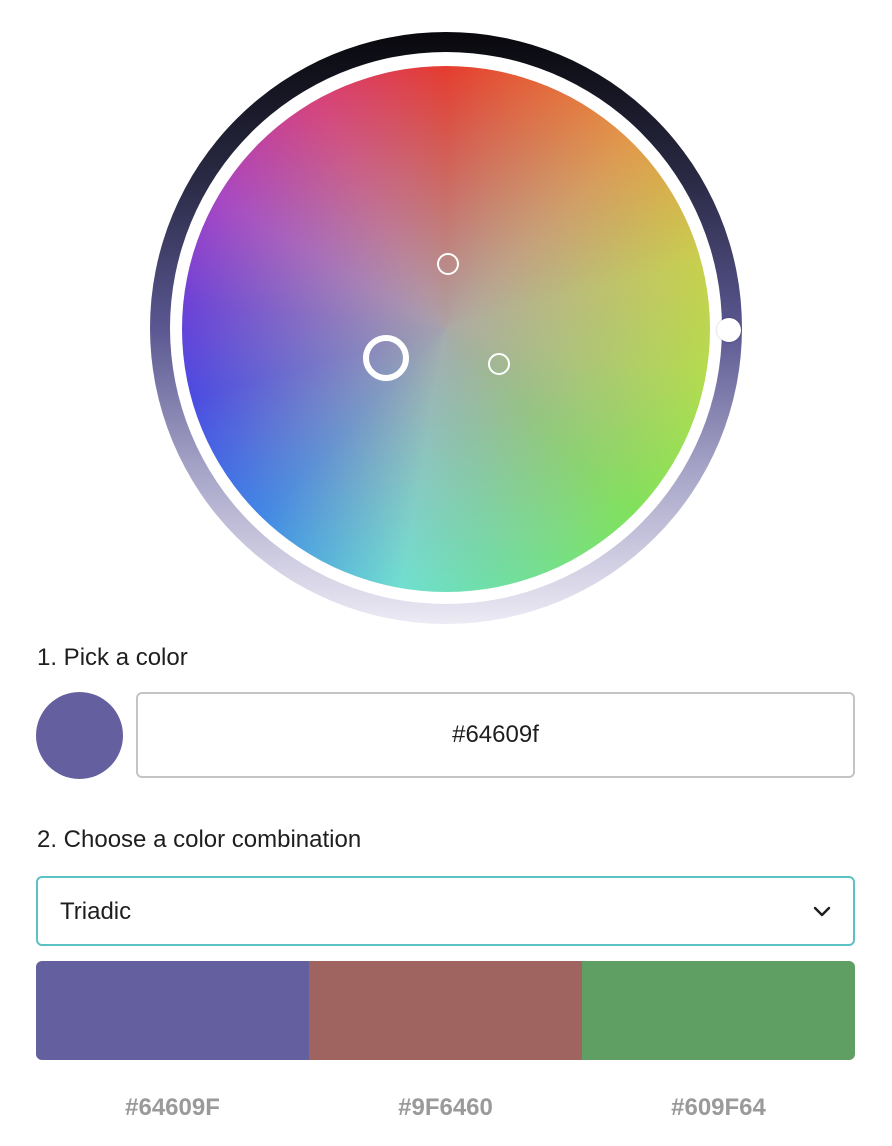 The width and height of the screenshot is (892, 1146). Describe the element at coordinates (445, 911) in the screenshot. I see `combination-select: Triadic` at that location.